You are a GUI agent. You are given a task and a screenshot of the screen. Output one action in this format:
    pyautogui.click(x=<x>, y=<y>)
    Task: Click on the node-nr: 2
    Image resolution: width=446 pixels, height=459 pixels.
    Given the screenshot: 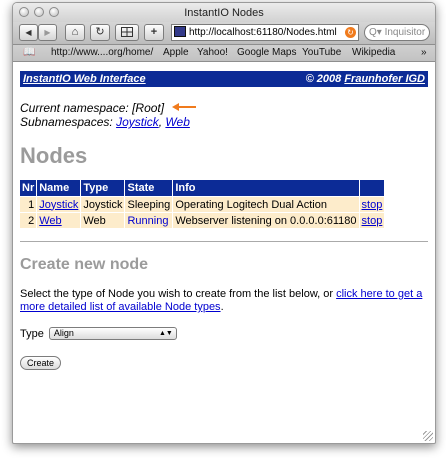 What is the action you would take?
    pyautogui.click(x=28, y=220)
    